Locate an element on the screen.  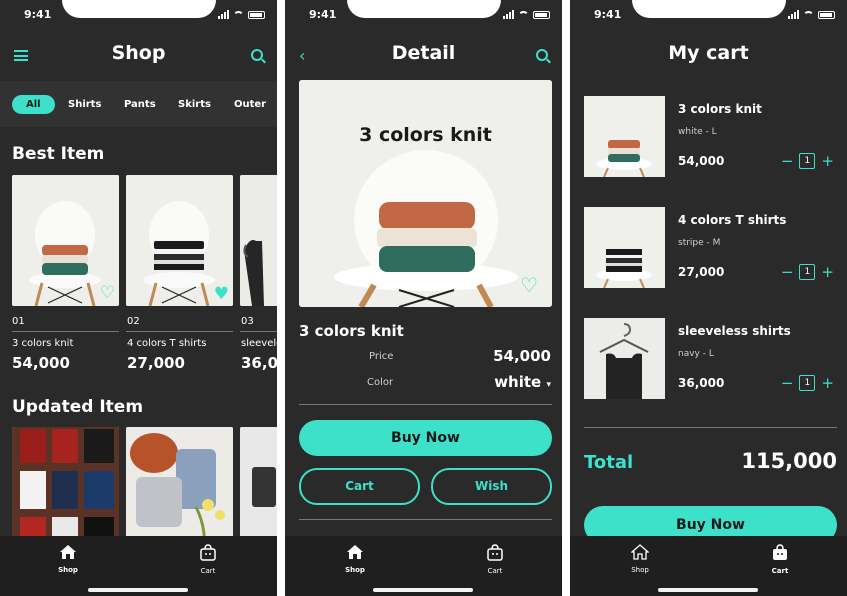
cart-button: Cart is located at coordinates (359, 486).